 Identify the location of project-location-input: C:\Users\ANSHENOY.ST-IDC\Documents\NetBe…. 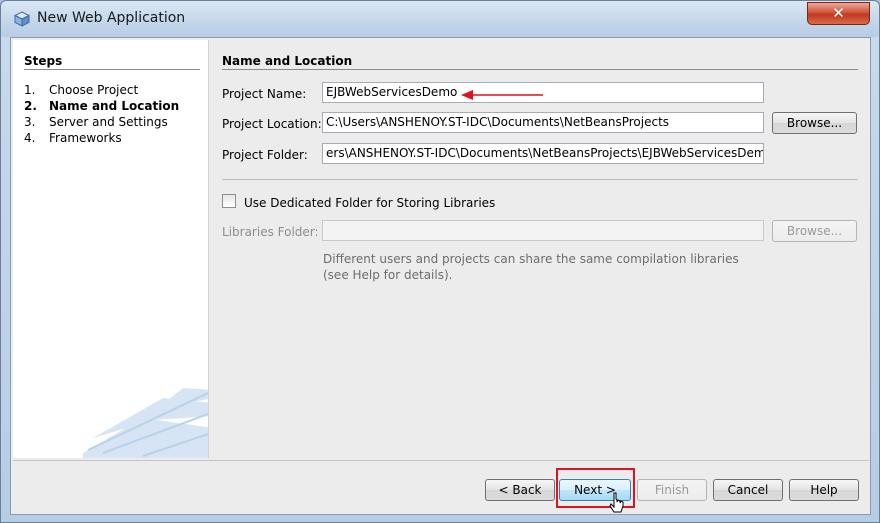
(543, 122).